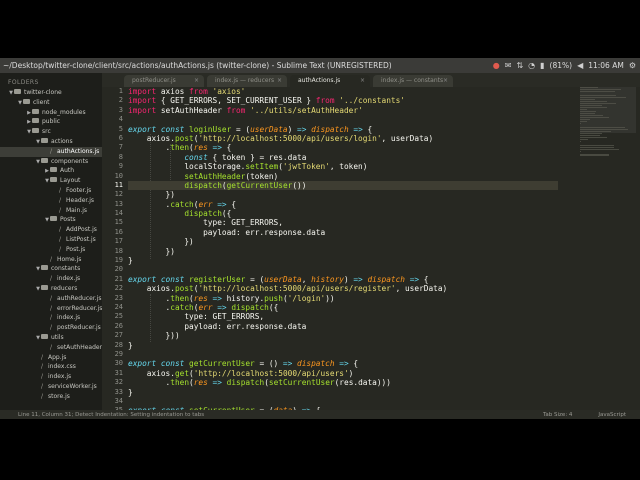 The image size is (640, 480). I want to click on sidebar-folder: ▼ reducers, so click(51, 289).